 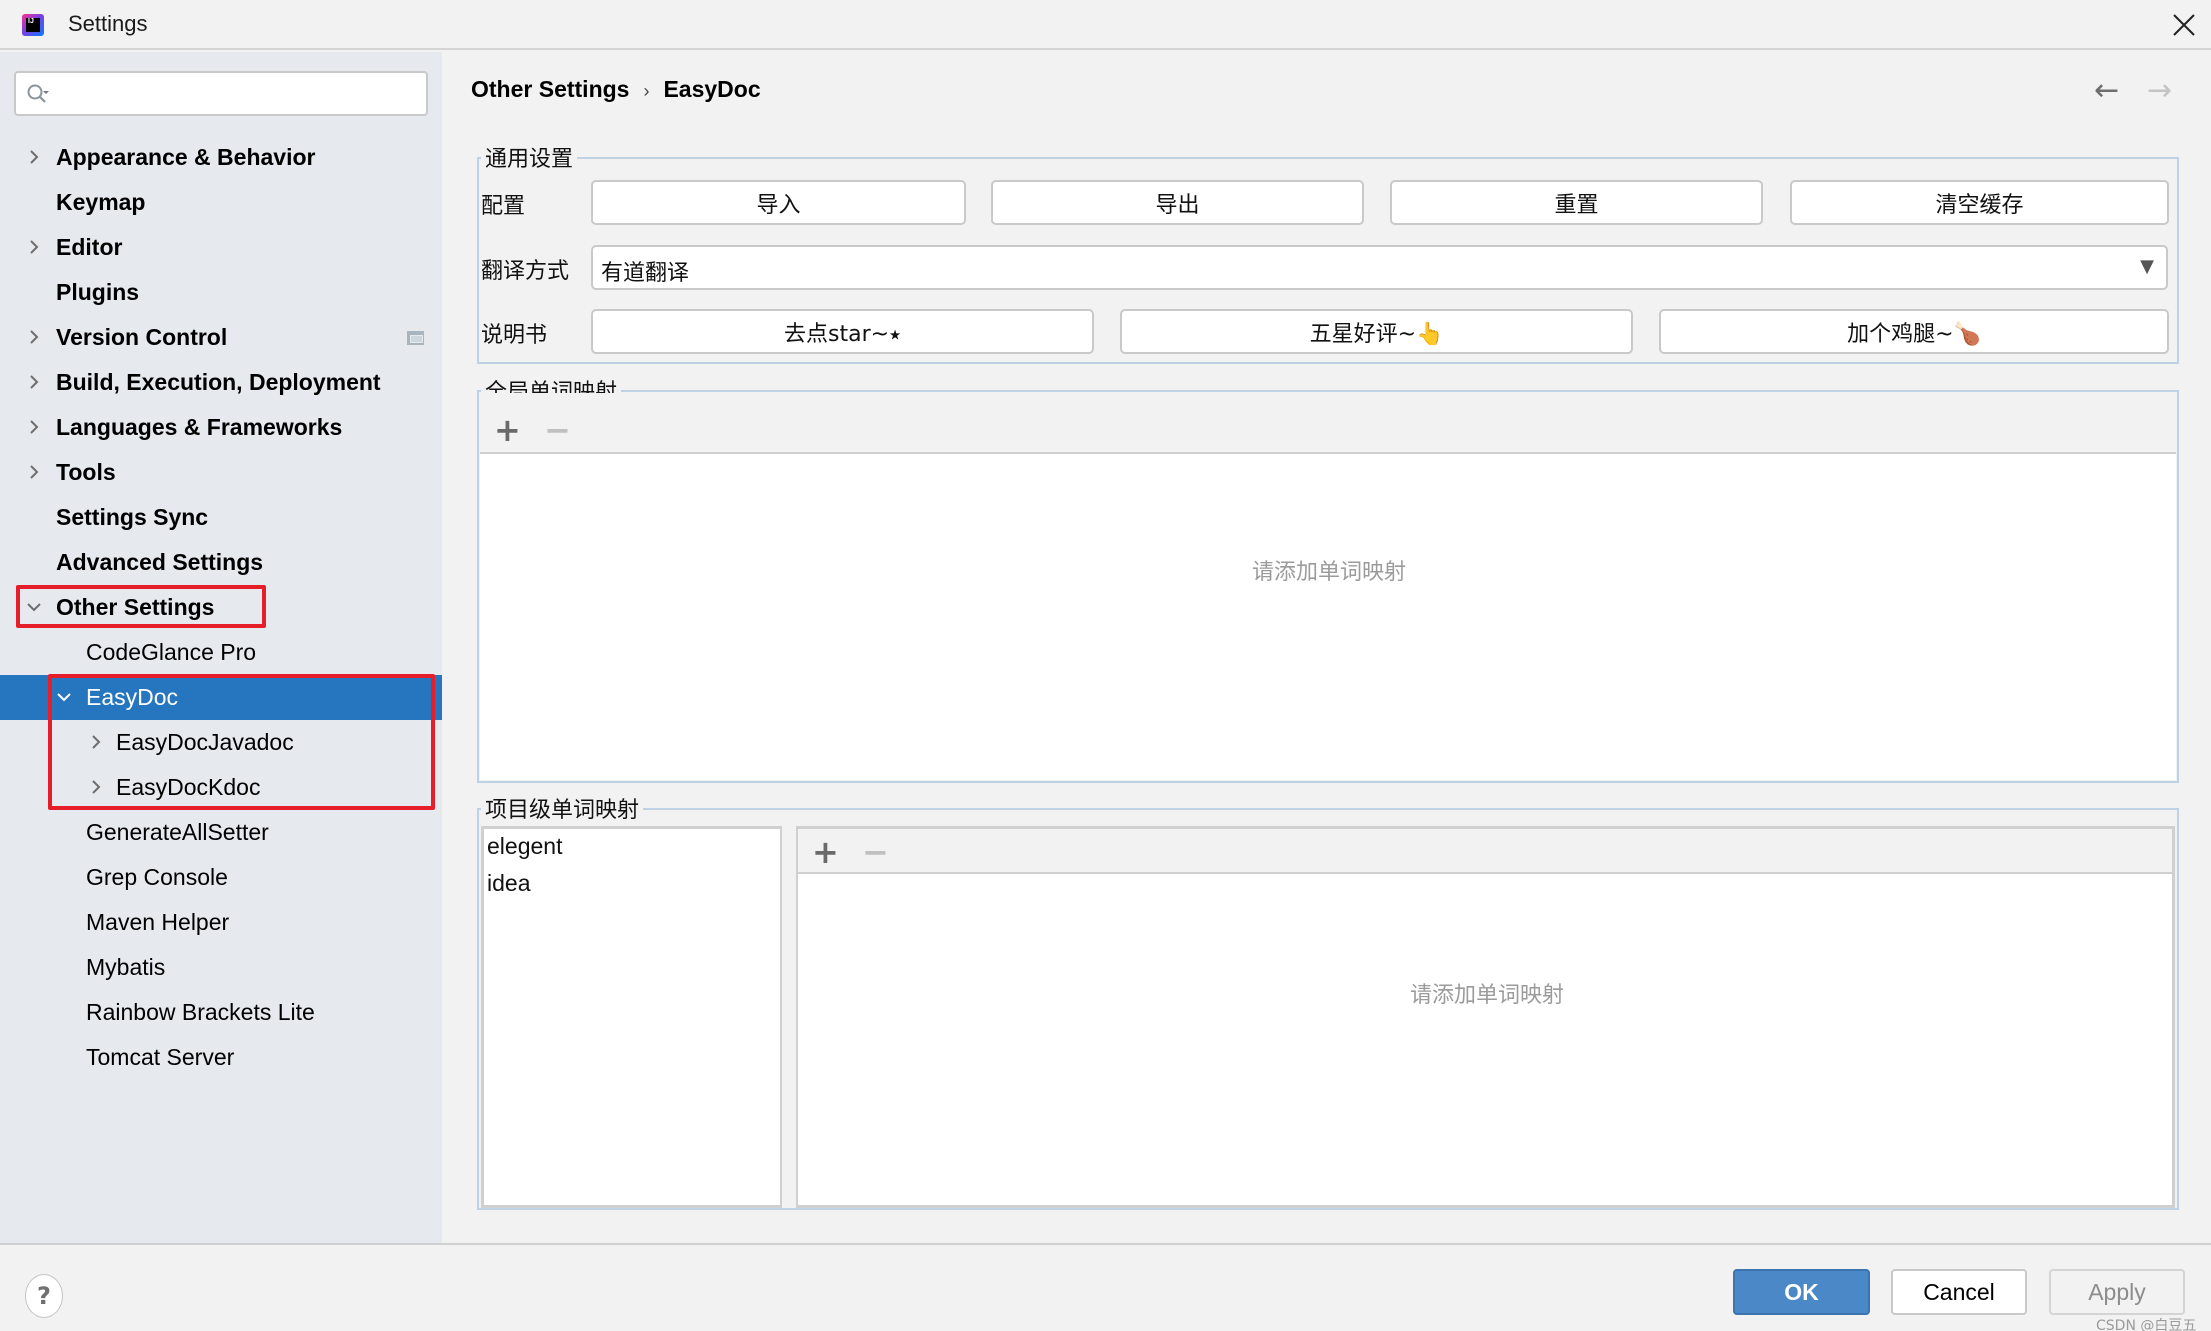 What do you see at coordinates (86, 472) in the screenshot?
I see `sidebar-item-label: Tools` at bounding box center [86, 472].